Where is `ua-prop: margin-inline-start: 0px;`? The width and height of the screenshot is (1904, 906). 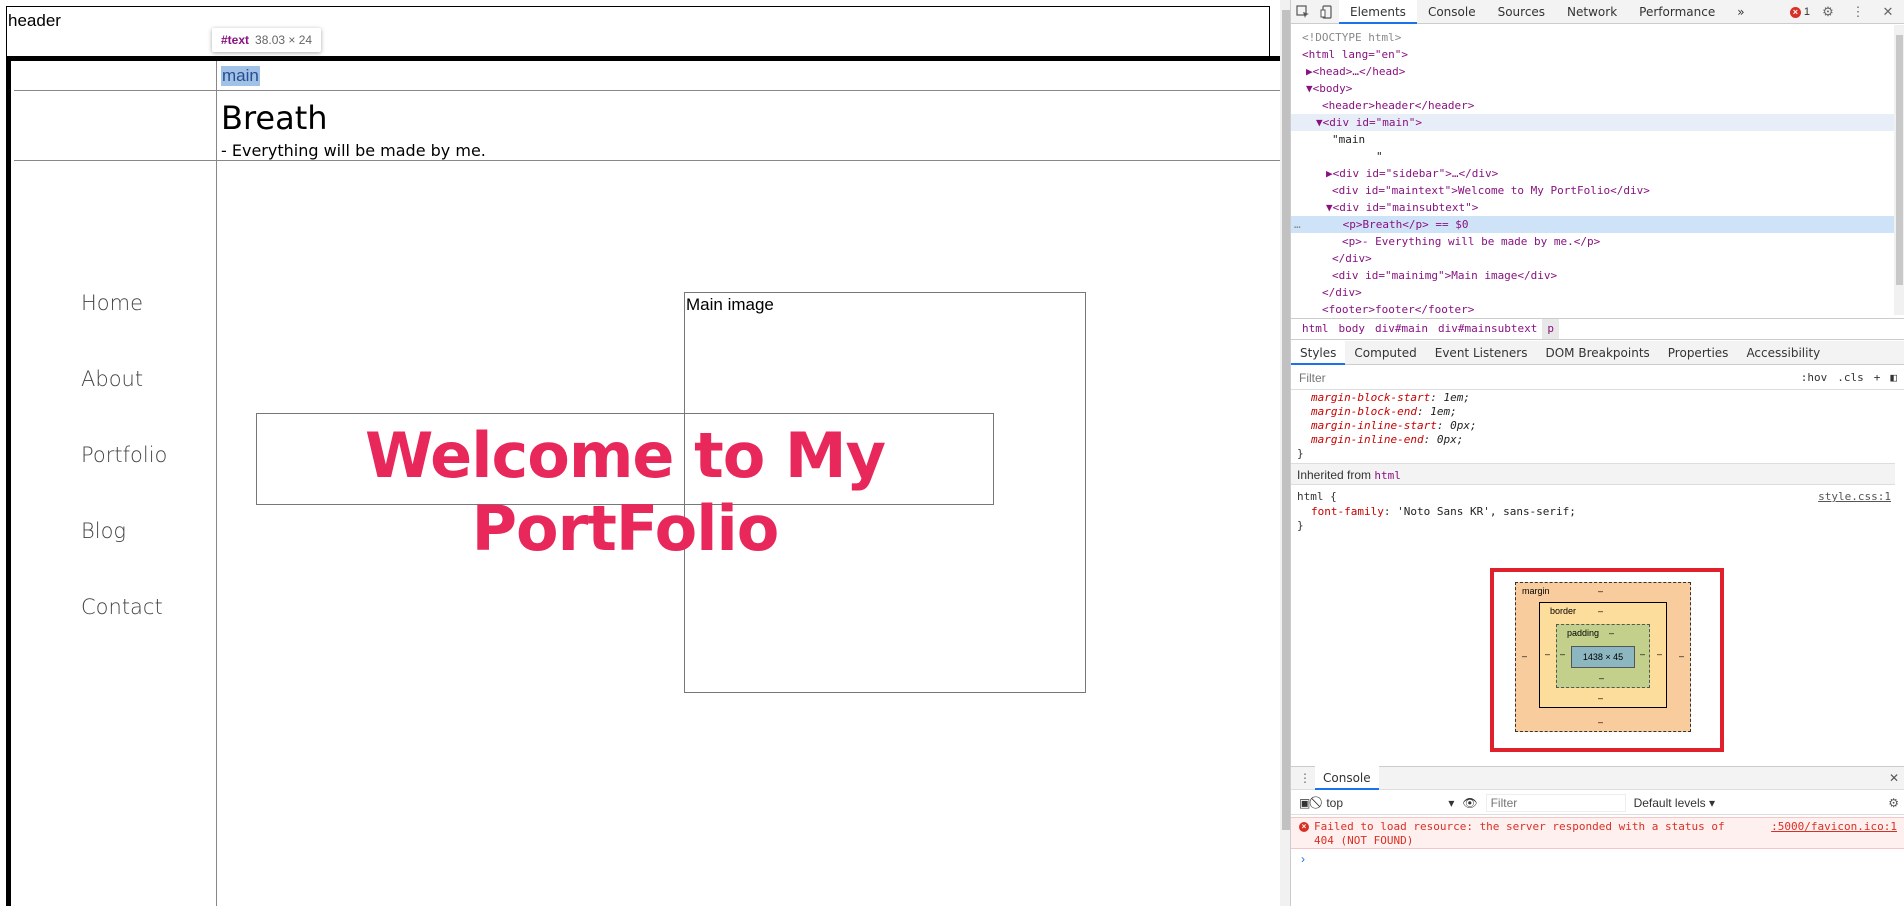
ua-prop: margin-inline-start: 0px; is located at coordinates (1593, 426).